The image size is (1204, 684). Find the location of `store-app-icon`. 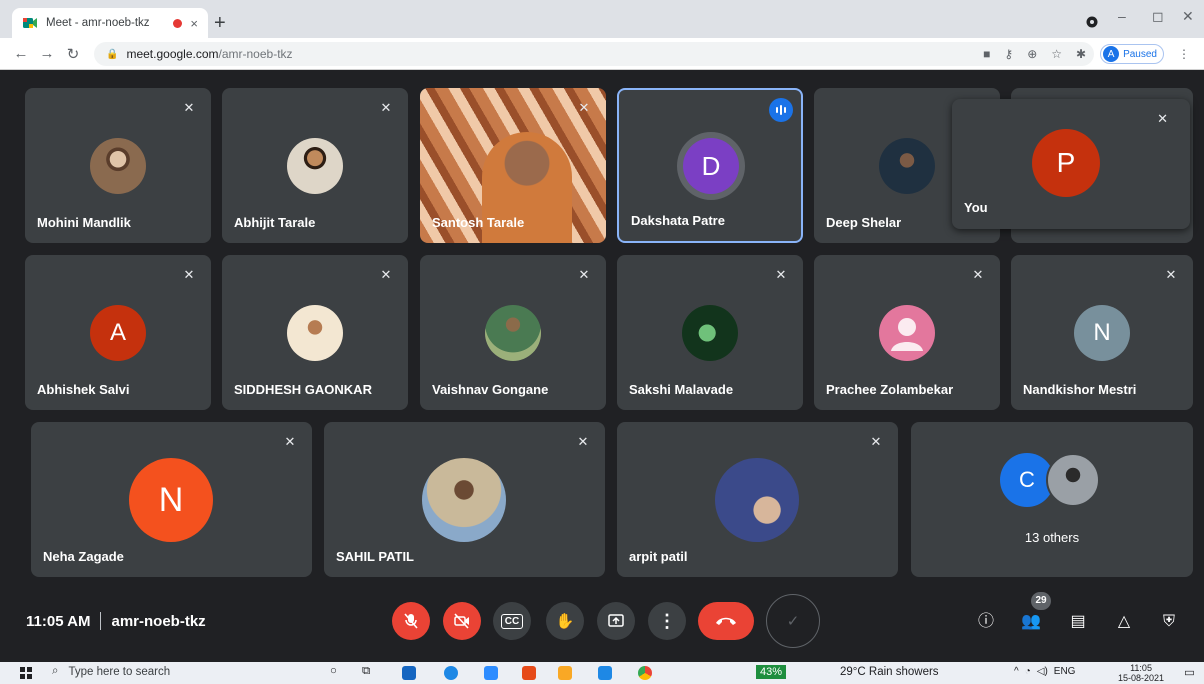

store-app-icon is located at coordinates (605, 673).